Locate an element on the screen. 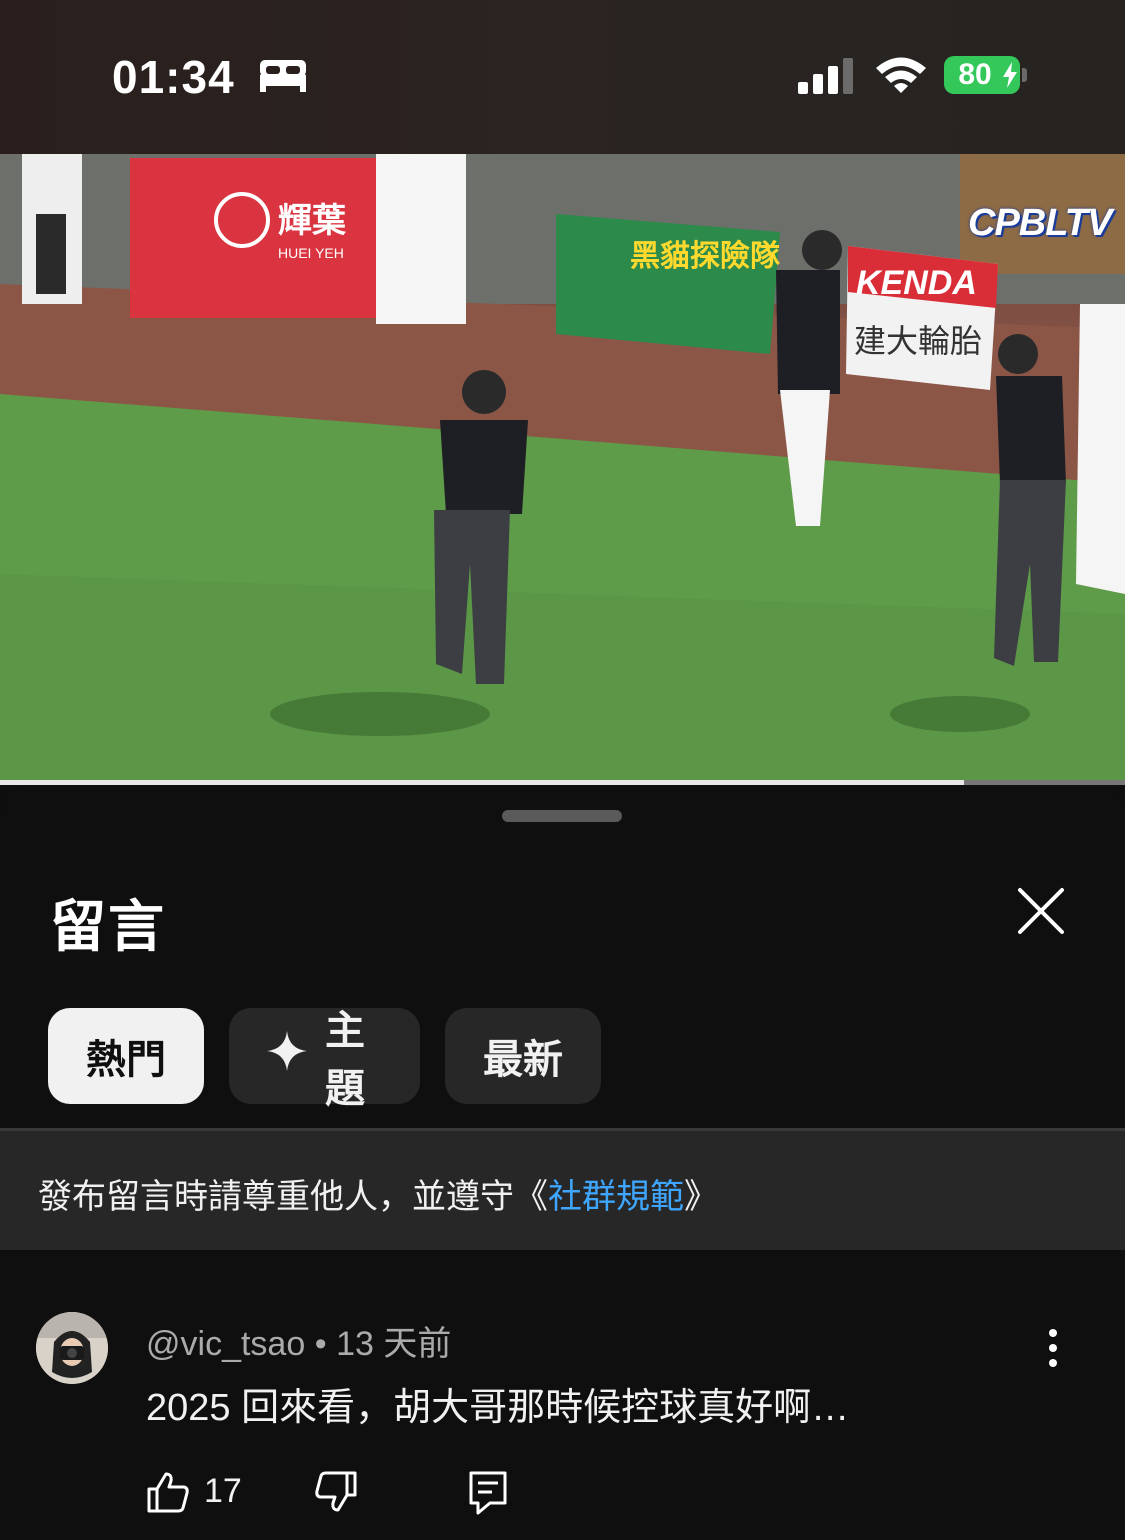 The width and height of the screenshot is (1125, 1540). video-progress-fill is located at coordinates (482, 782).